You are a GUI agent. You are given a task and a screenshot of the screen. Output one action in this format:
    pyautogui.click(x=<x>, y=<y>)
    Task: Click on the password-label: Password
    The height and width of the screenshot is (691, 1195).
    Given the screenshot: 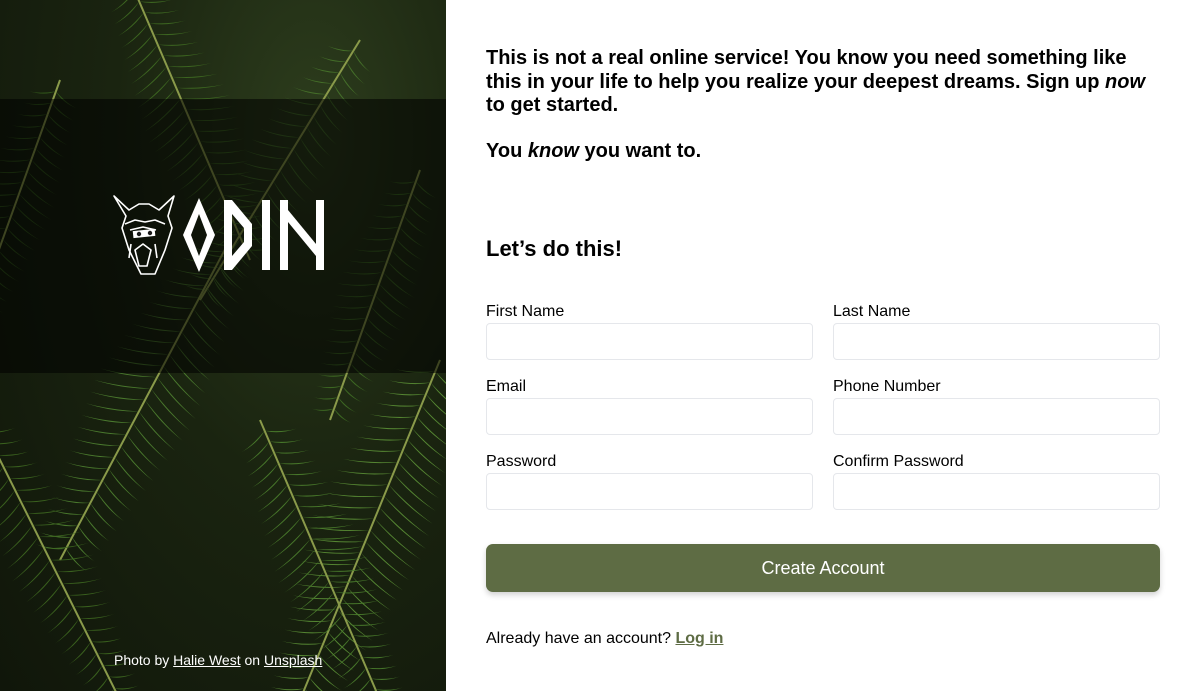 What is the action you would take?
    pyautogui.click(x=521, y=461)
    